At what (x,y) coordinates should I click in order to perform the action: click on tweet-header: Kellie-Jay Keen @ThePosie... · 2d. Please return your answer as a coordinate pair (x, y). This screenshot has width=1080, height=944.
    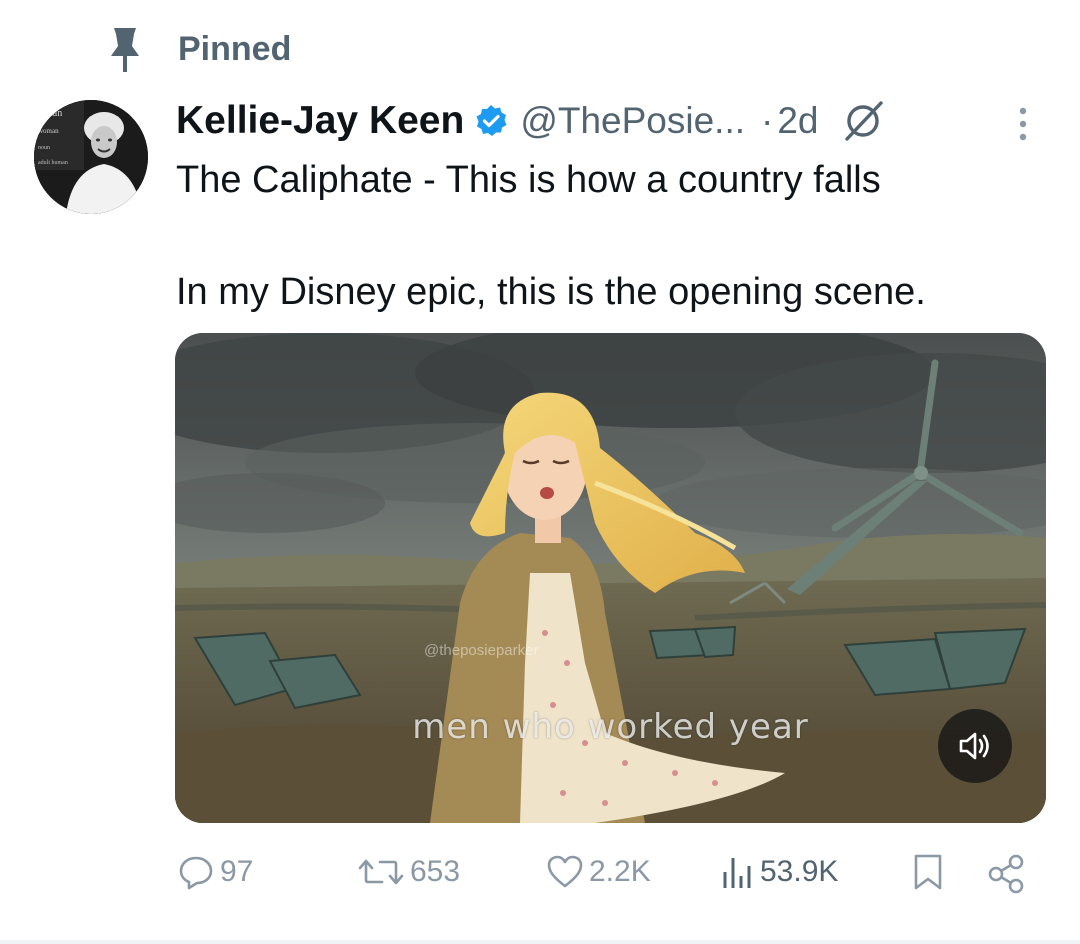
    Looking at the image, I should click on (531, 121).